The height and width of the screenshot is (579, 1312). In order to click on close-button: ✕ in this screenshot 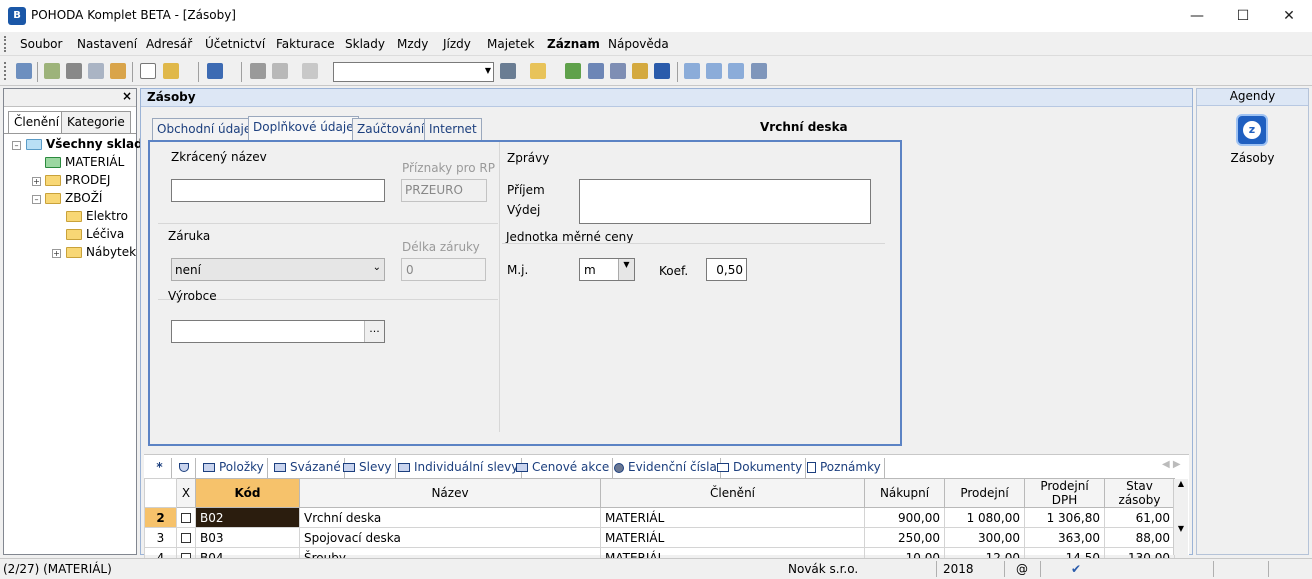, I will do `click(1289, 16)`.